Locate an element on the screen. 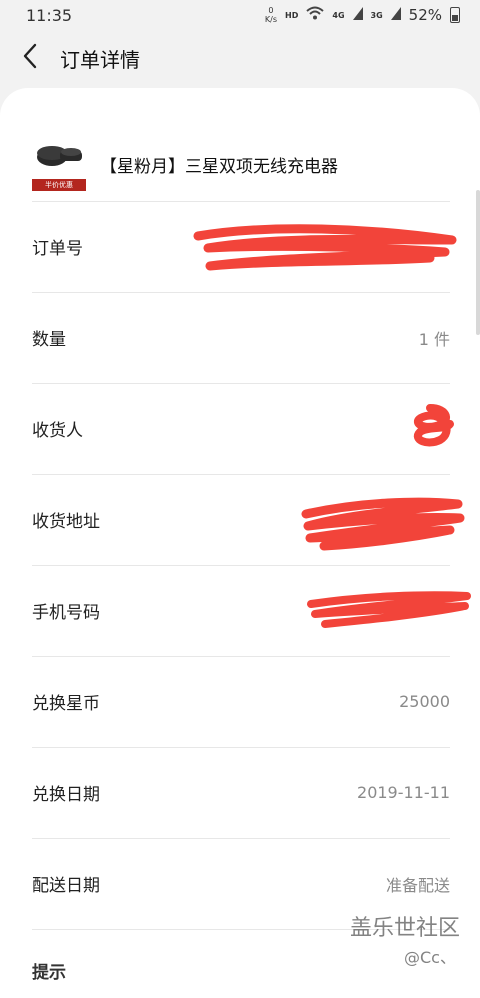 This screenshot has width=480, height=998. row-exchange-date: 兑换日期 2019-11-11 is located at coordinates (241, 792).